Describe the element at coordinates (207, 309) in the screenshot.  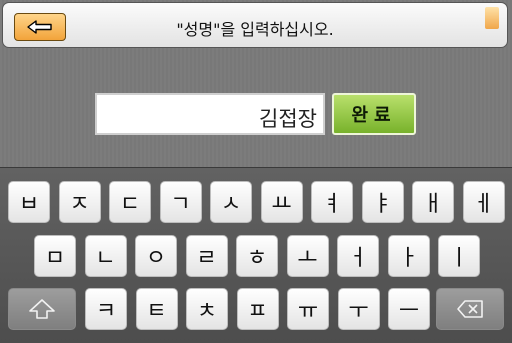
I see `key: ㅊ` at that location.